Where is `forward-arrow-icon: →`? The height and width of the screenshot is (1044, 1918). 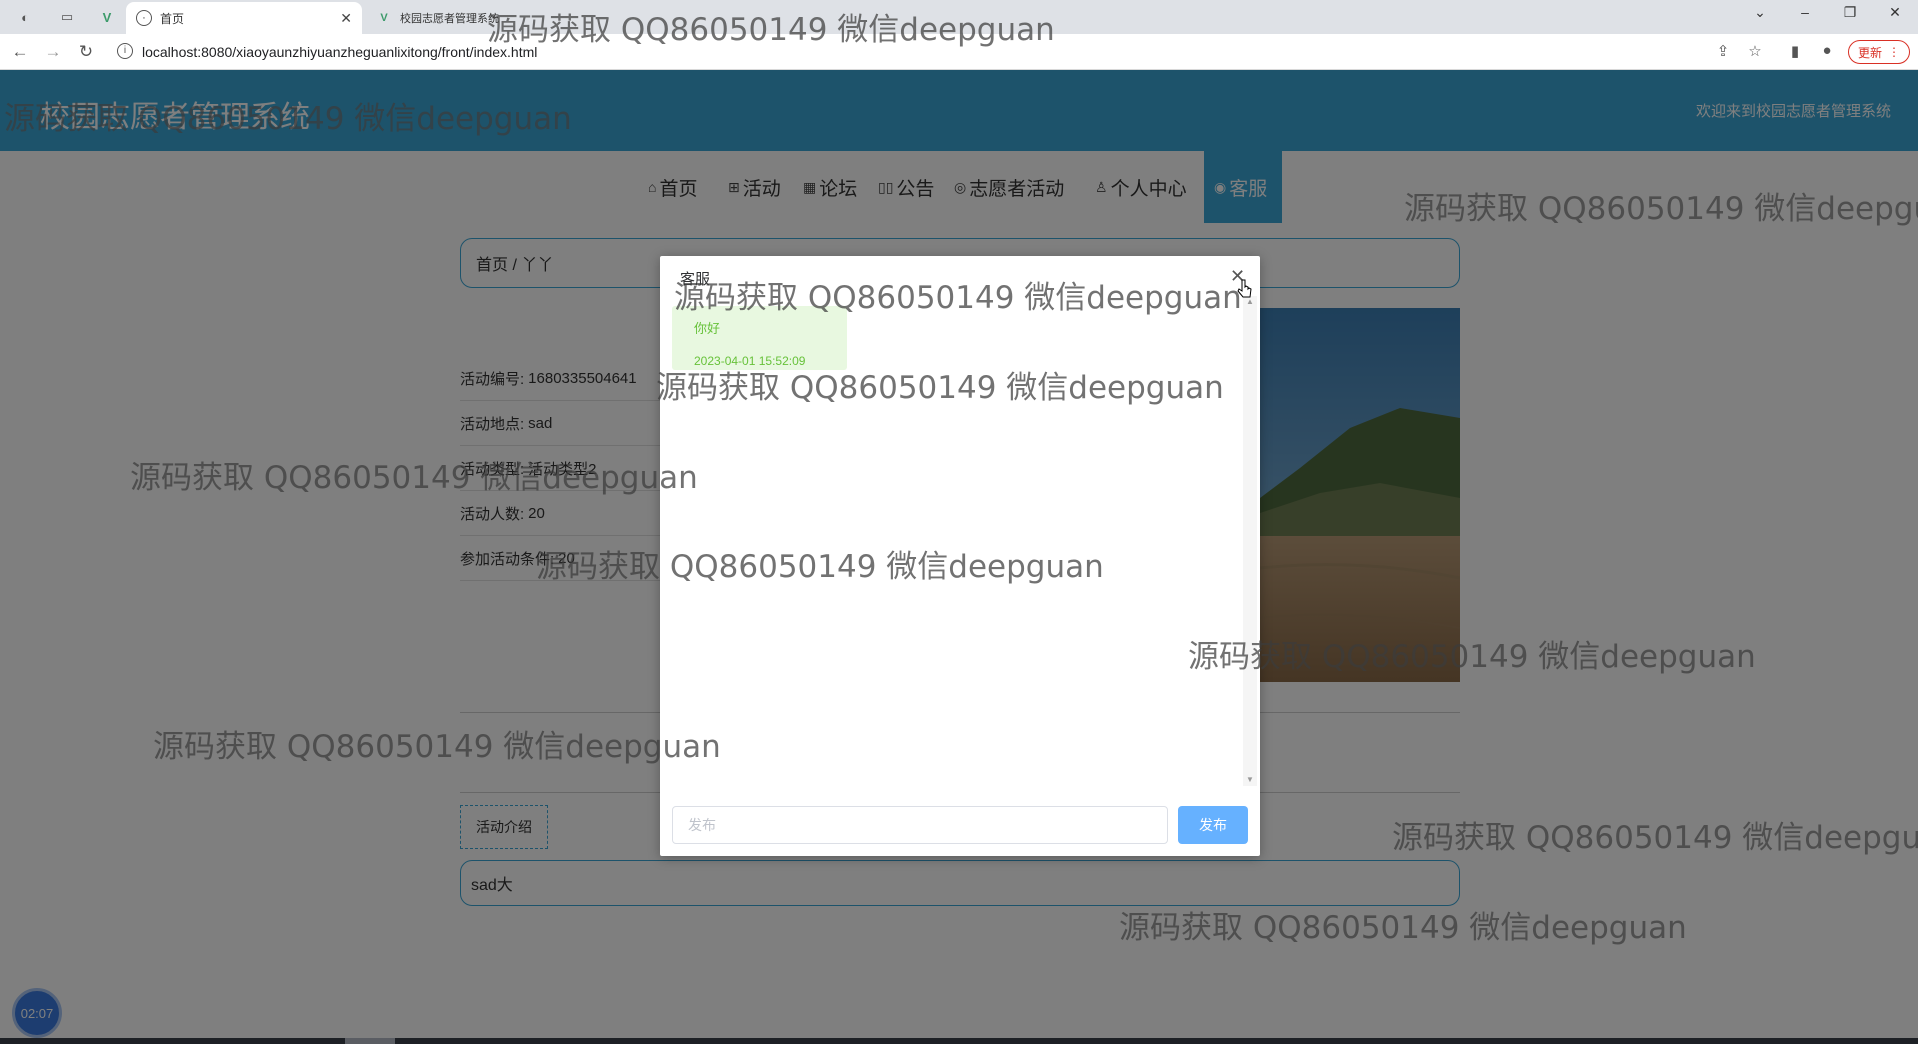 forward-arrow-icon: → is located at coordinates (53, 52).